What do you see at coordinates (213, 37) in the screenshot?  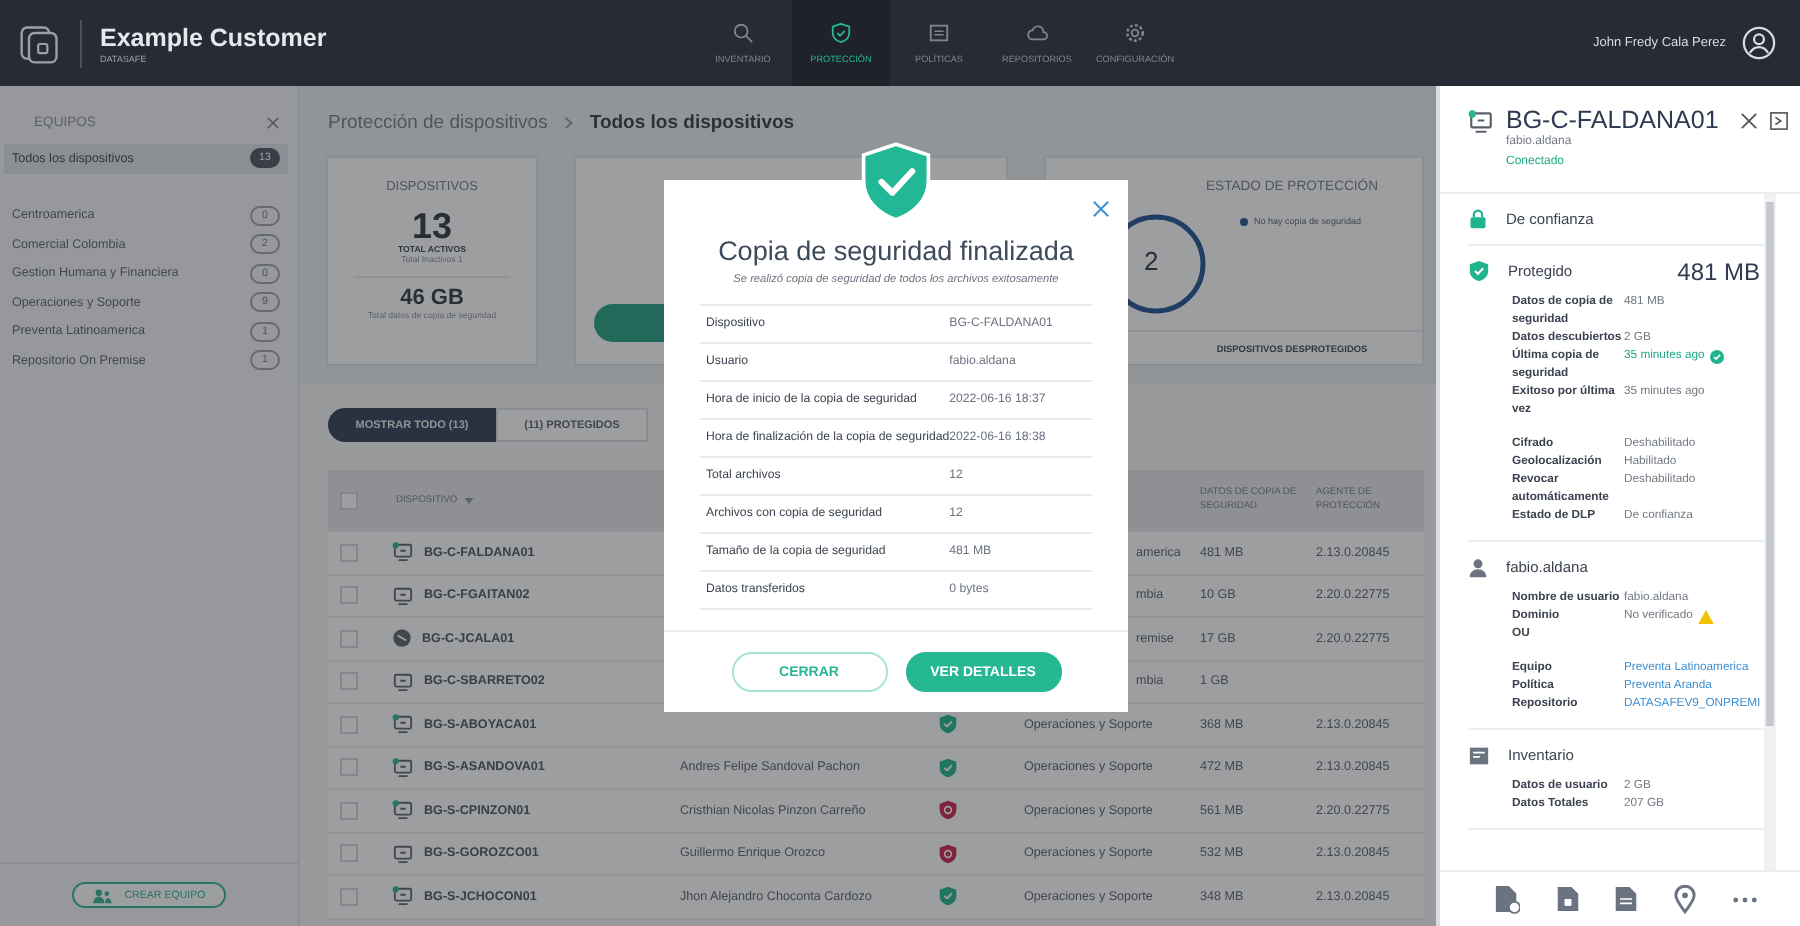 I see `customer-name: Example Customer` at bounding box center [213, 37].